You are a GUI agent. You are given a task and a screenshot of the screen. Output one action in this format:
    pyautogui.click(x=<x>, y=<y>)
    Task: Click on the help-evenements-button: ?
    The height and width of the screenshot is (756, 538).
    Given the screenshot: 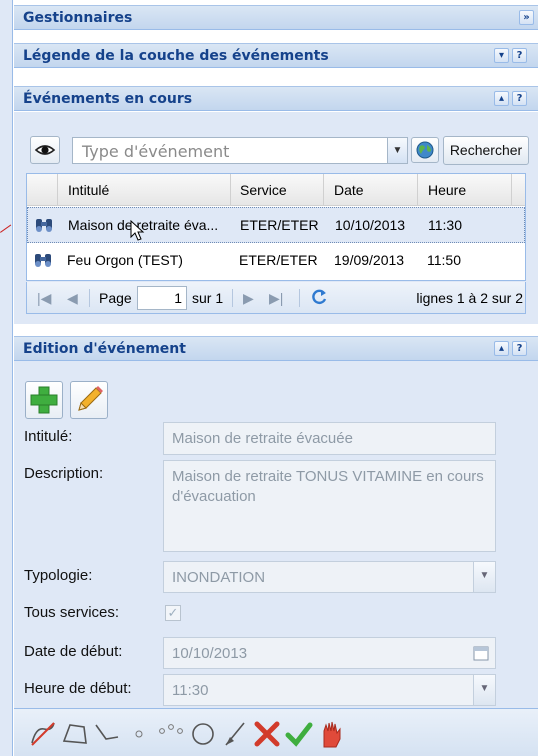 What is the action you would take?
    pyautogui.click(x=519, y=98)
    